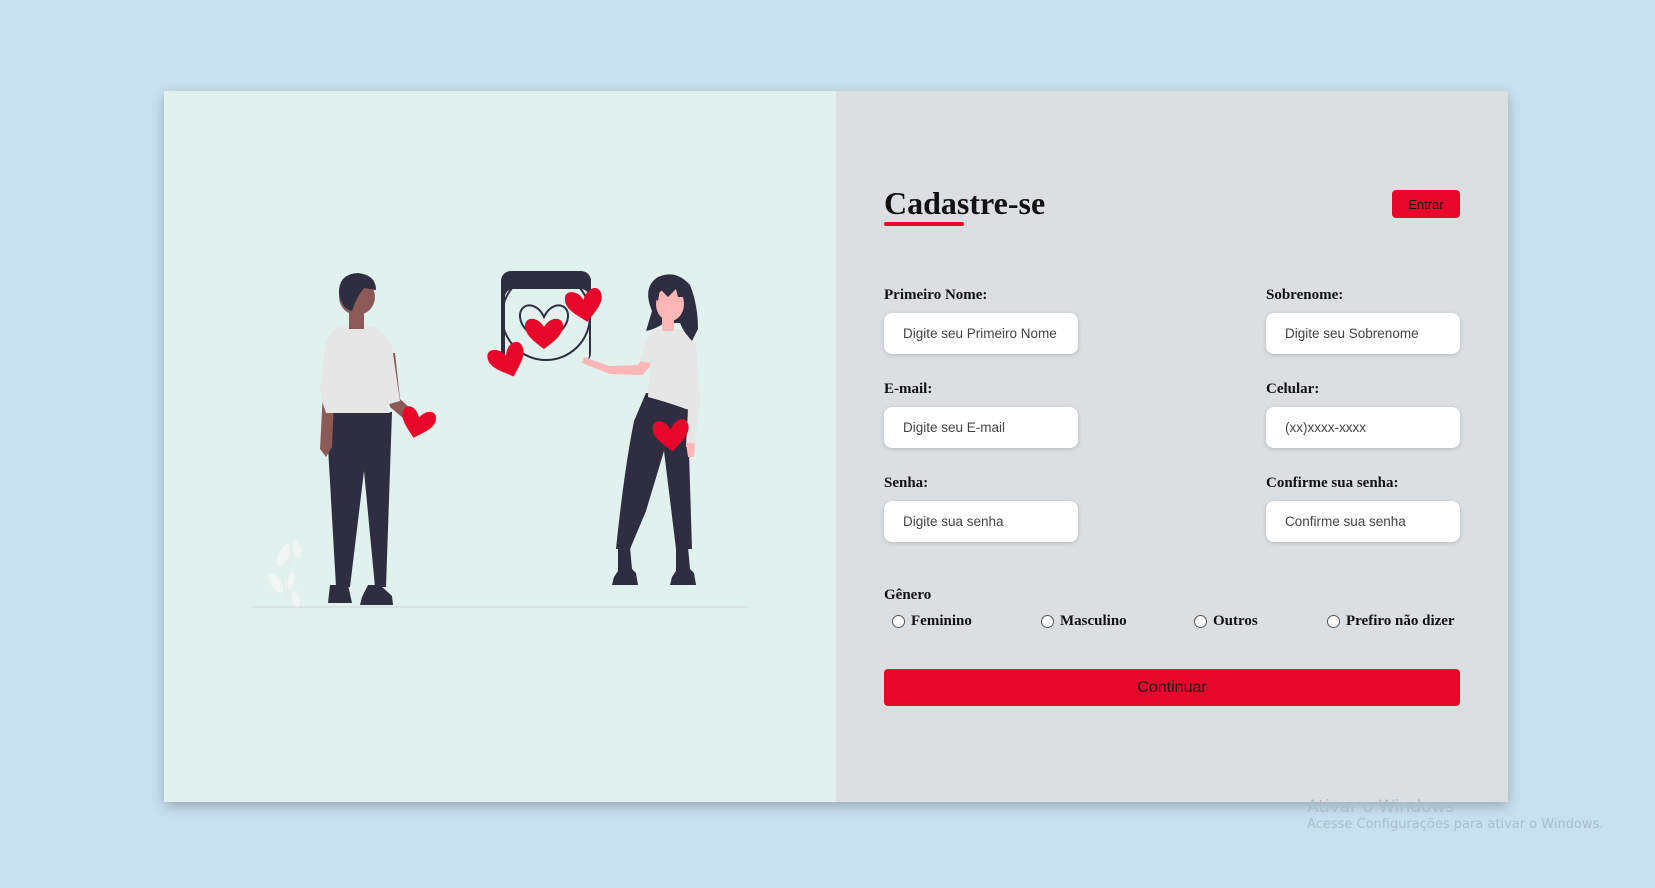 The height and width of the screenshot is (888, 1655). I want to click on gender-option-feminino: Feminino, so click(932, 621).